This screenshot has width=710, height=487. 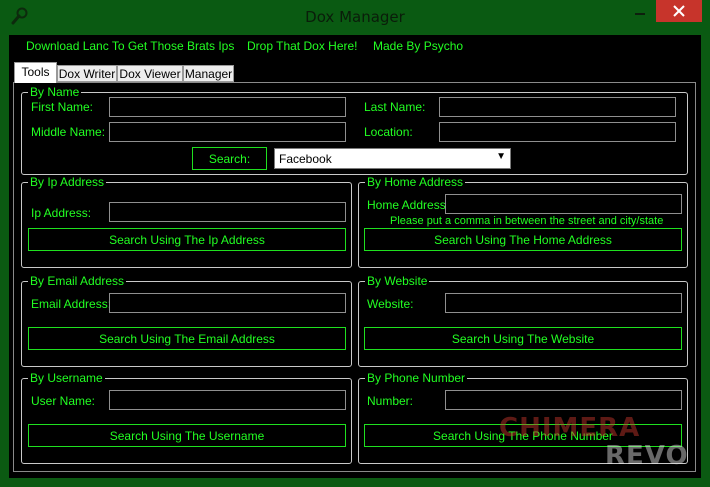 I want to click on title-bar: Dox Manager, so click(x=355, y=17).